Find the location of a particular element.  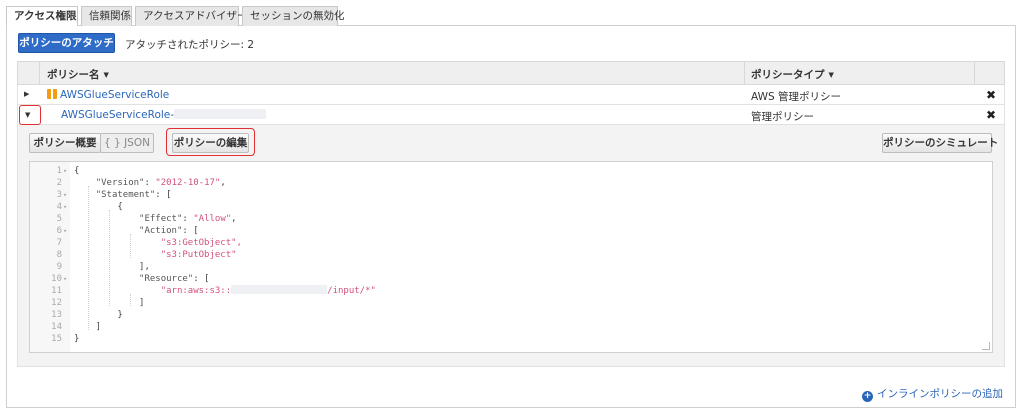

line-number: 13 is located at coordinates (56, 315).